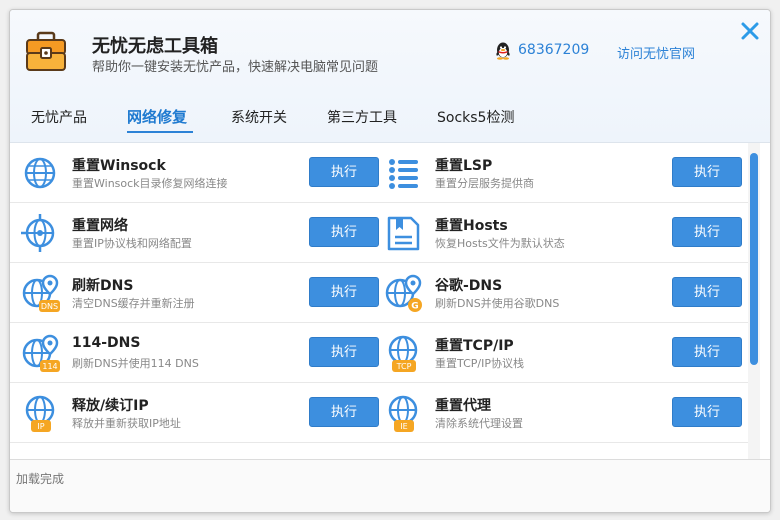  I want to click on tool-item-reset-hosts: 重置Hosts 恢复Hosts文件为默认状态 执行, so click(560, 232).